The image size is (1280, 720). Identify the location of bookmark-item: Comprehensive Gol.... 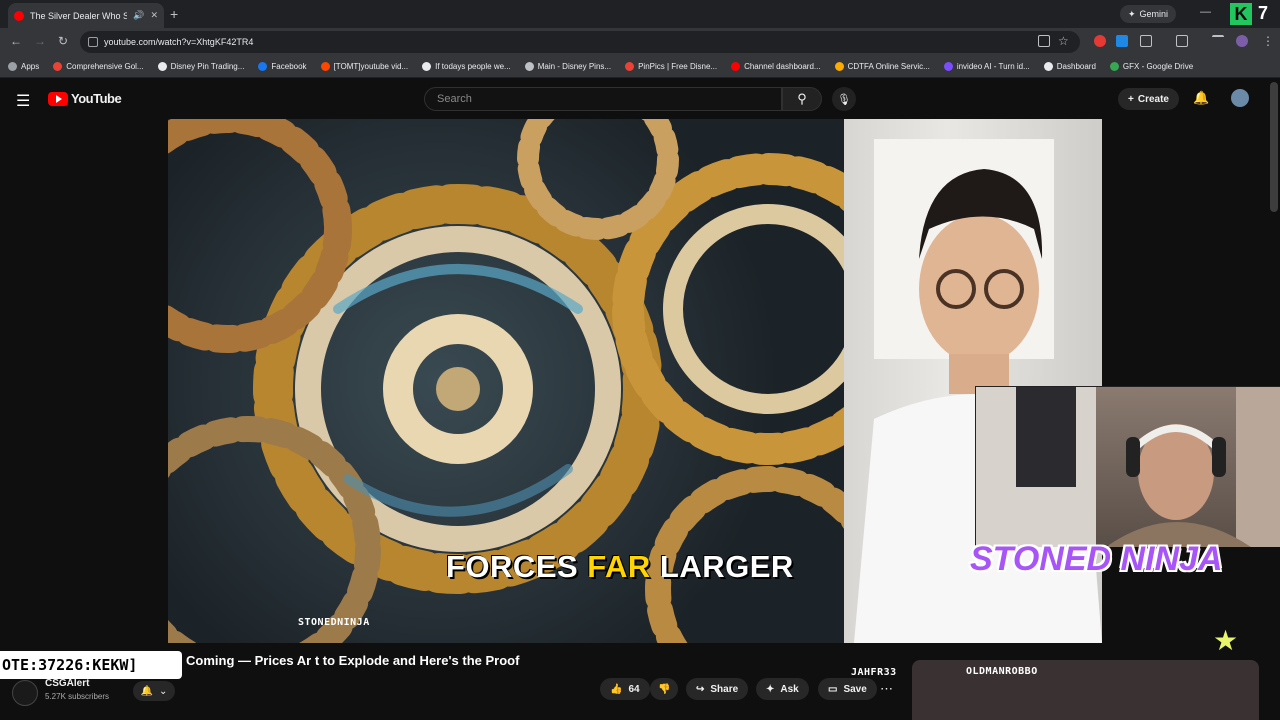
(98, 66).